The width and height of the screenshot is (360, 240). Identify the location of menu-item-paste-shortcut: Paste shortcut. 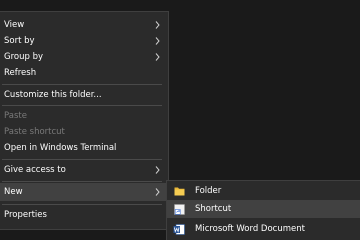
(84, 132).